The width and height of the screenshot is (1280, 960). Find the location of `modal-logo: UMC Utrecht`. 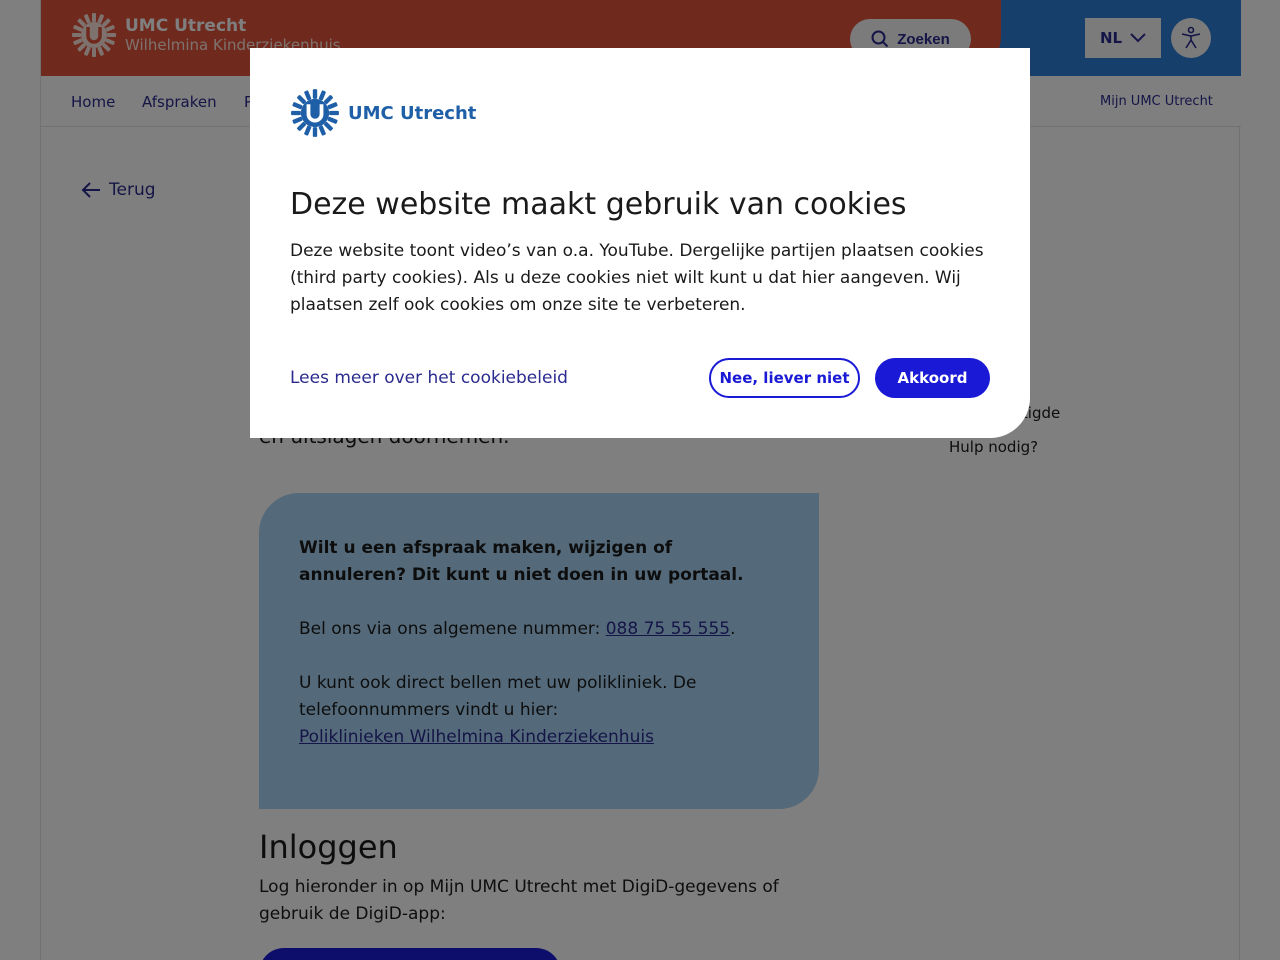

modal-logo: UMC Utrecht is located at coordinates (640, 113).